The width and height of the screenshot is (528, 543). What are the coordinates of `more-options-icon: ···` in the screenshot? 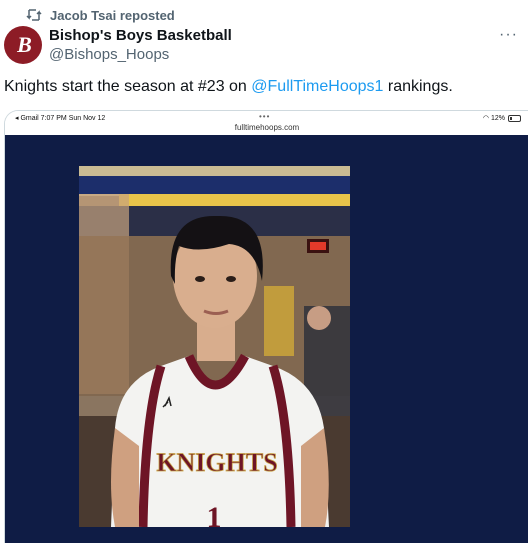 It's located at (508, 35).